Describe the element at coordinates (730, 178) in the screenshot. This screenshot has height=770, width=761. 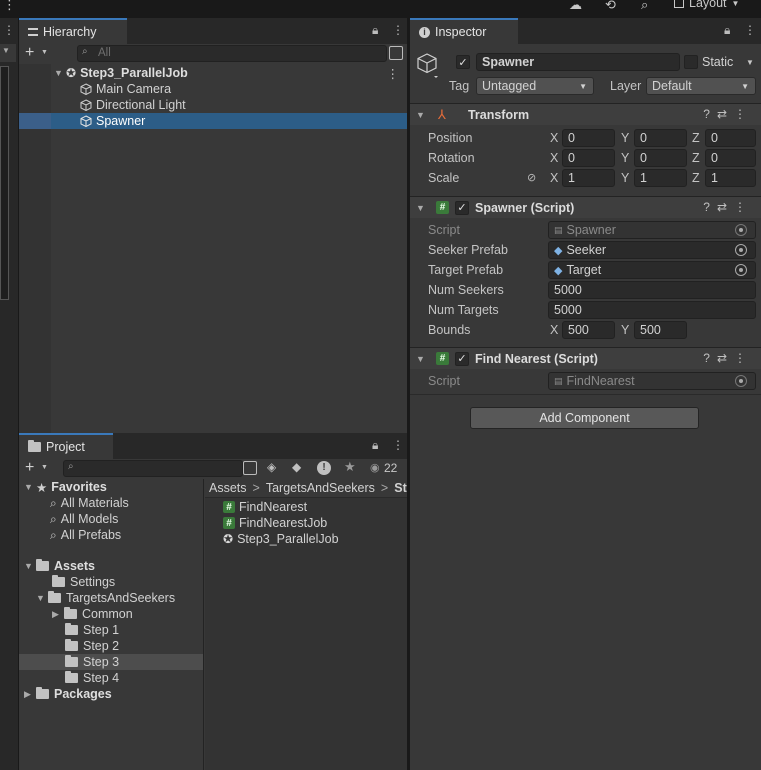
I see `scale-z-field: 1` at that location.